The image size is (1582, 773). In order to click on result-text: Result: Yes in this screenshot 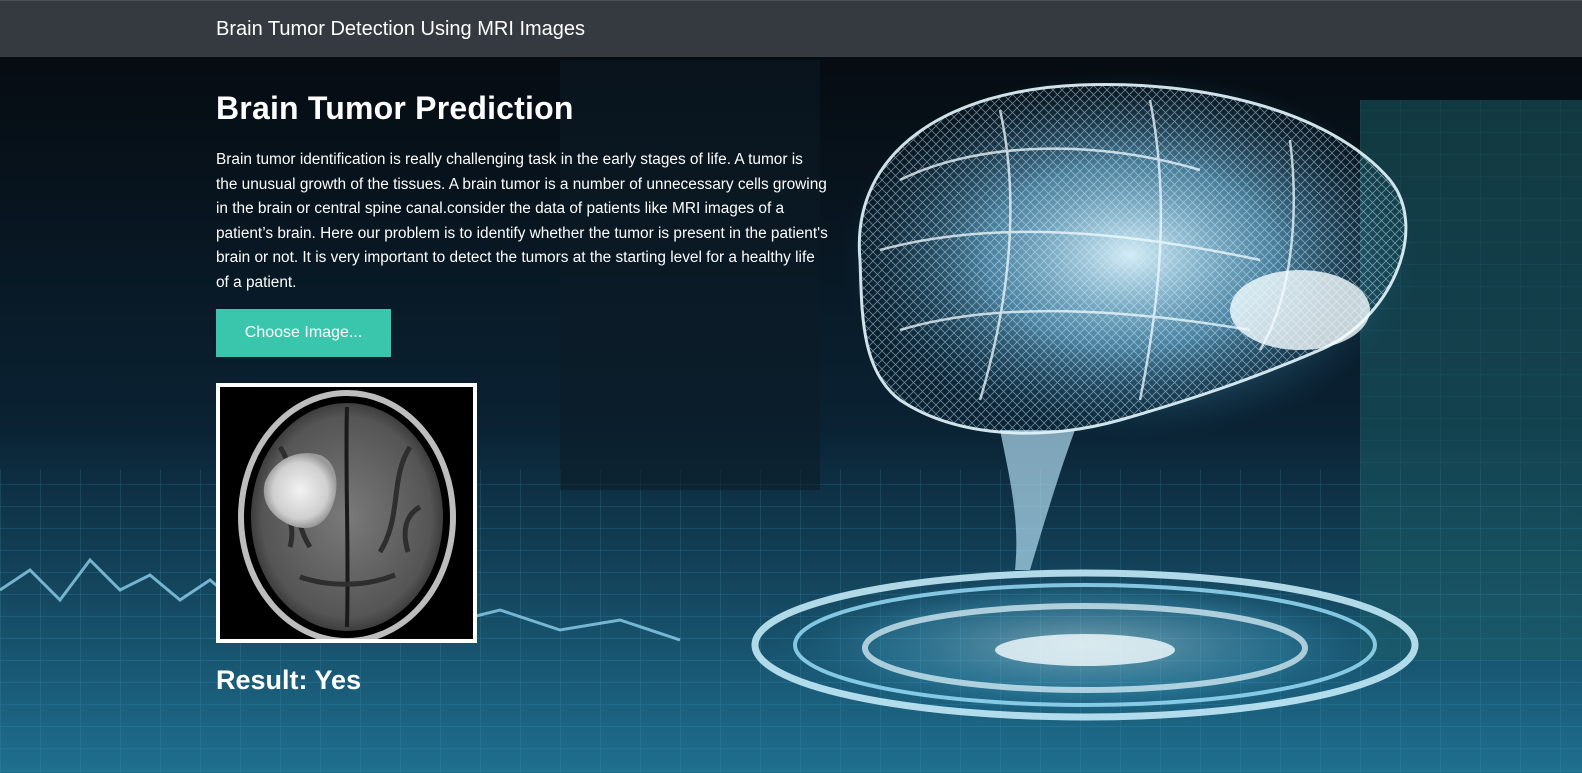, I will do `click(288, 680)`.